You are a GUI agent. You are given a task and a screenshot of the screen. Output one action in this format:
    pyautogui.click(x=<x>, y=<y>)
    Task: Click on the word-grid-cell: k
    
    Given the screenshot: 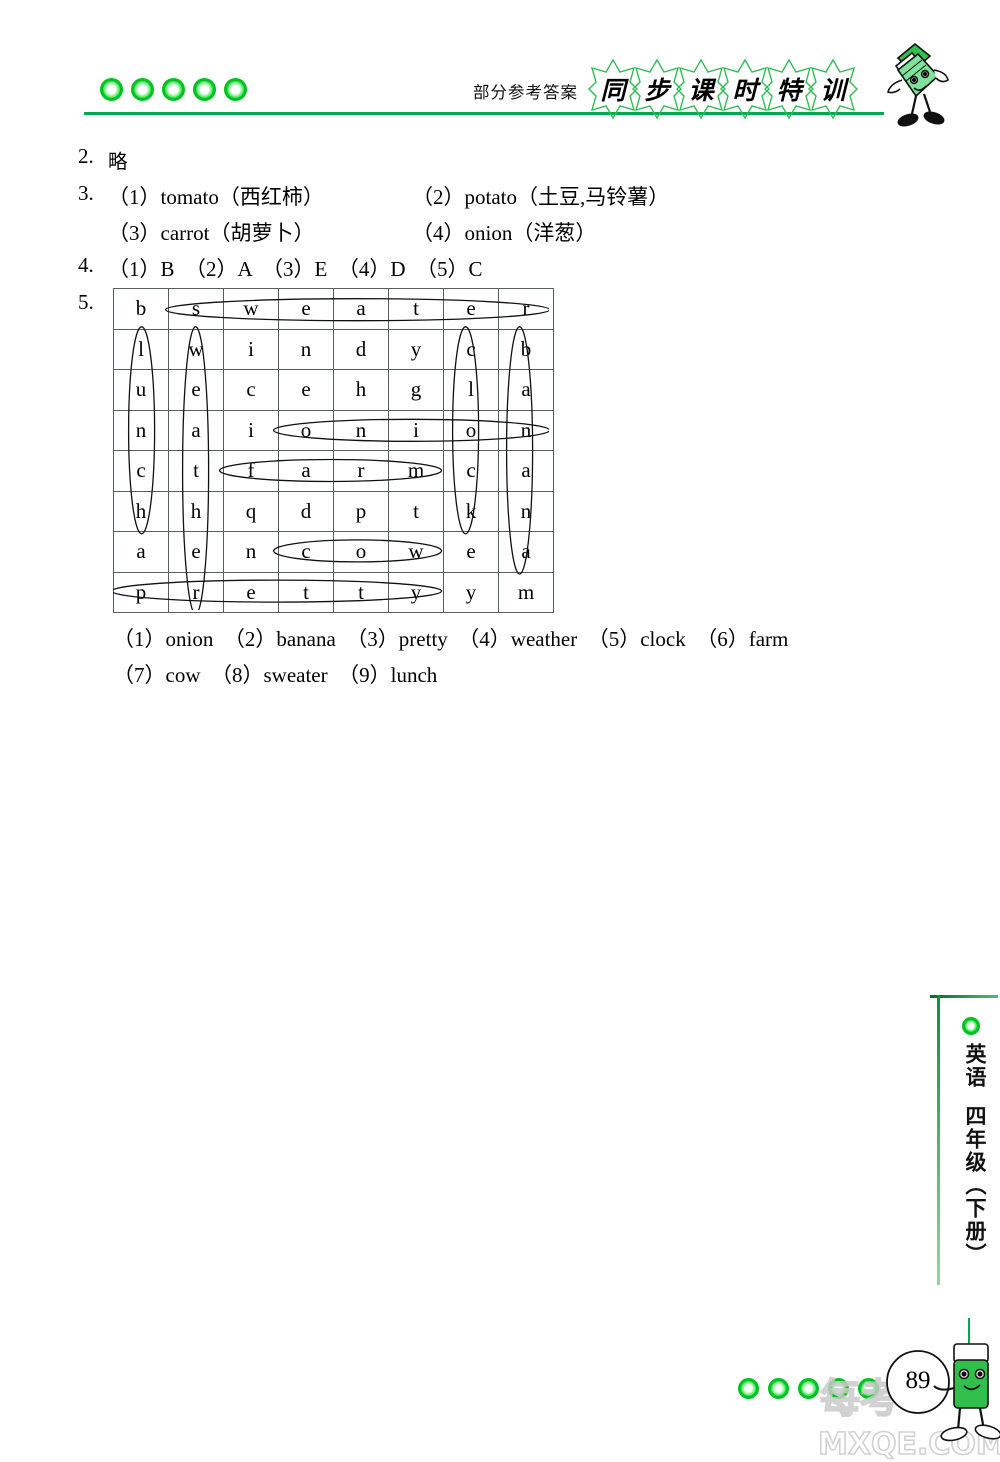 What is the action you would take?
    pyautogui.click(x=471, y=511)
    